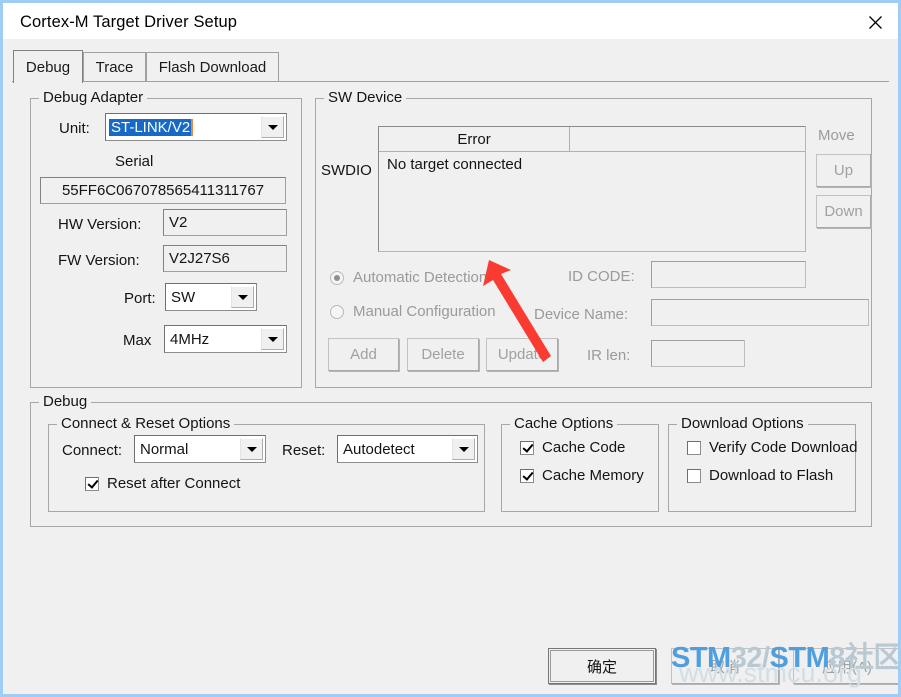 Image resolution: width=901 pixels, height=697 pixels. Describe the element at coordinates (725, 666) in the screenshot. I see `cancel-button: 取消` at that location.